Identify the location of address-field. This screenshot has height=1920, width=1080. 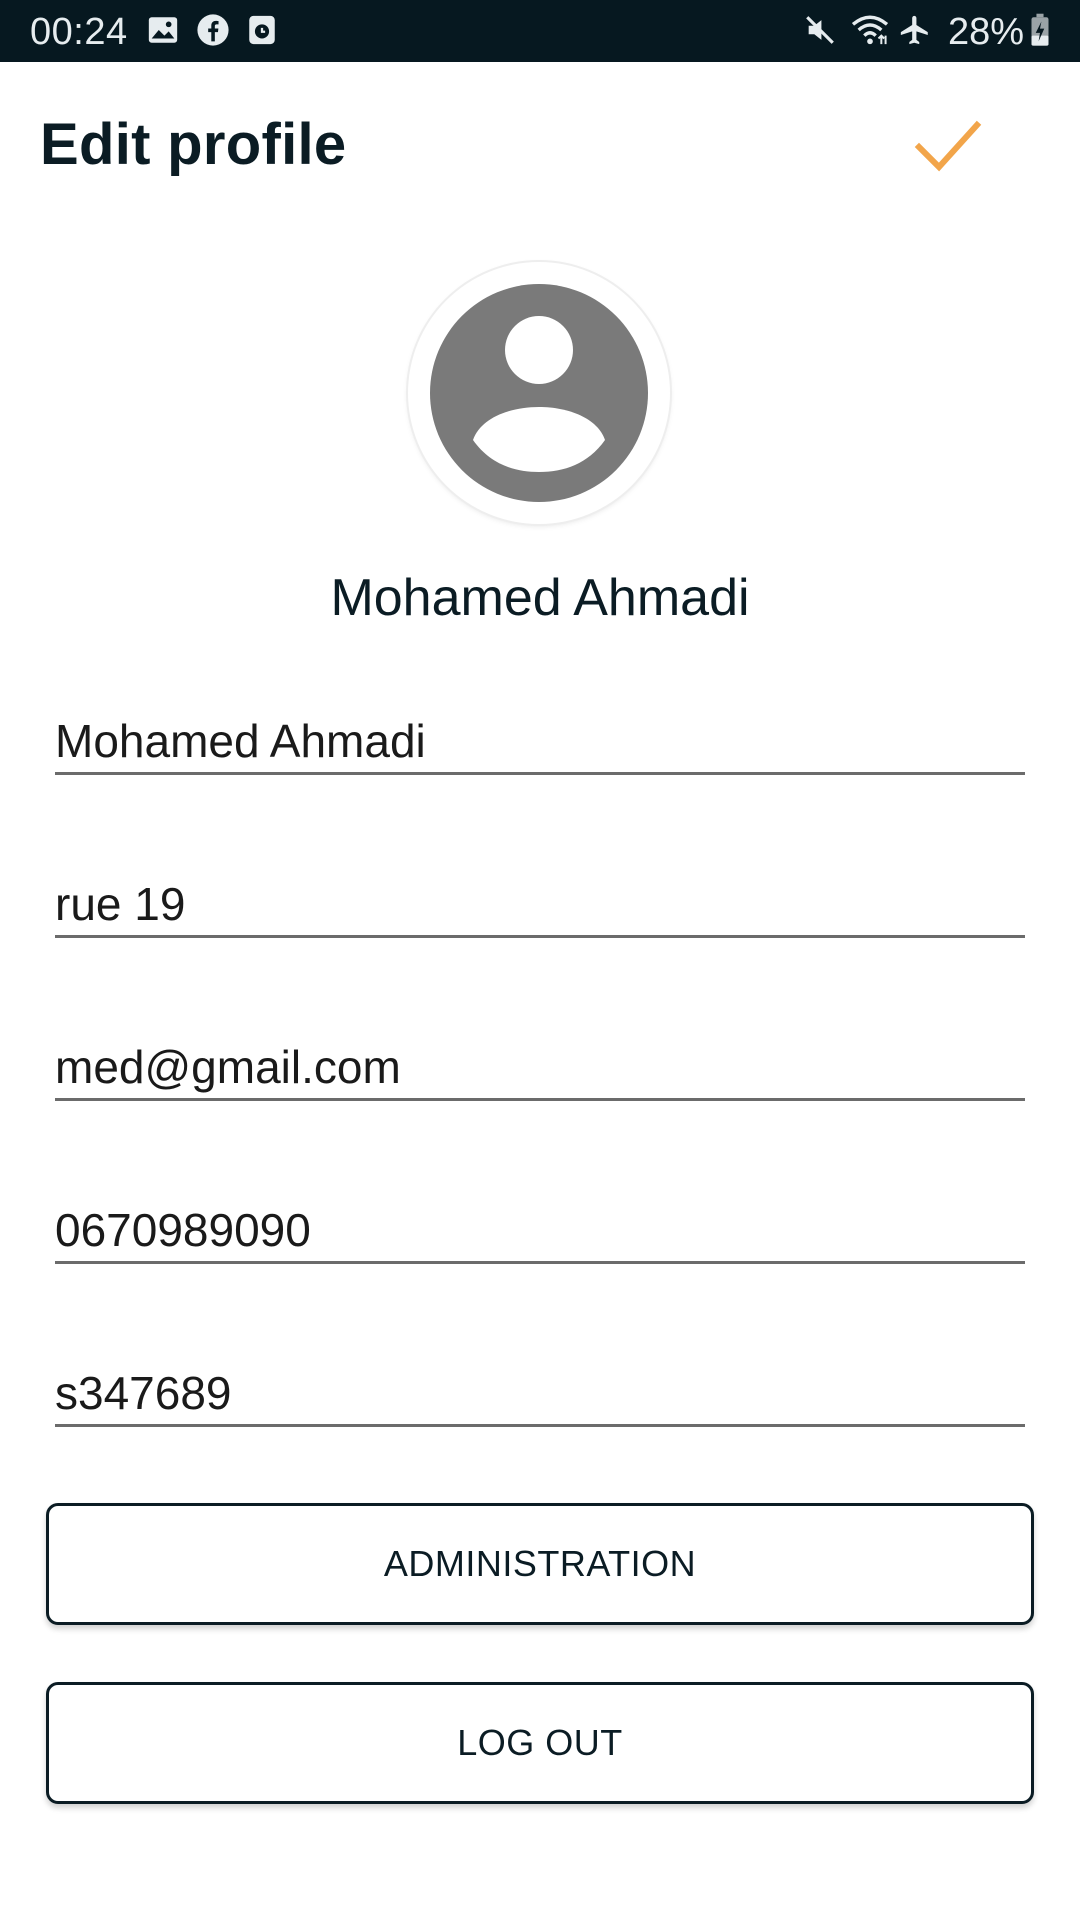
(540, 905).